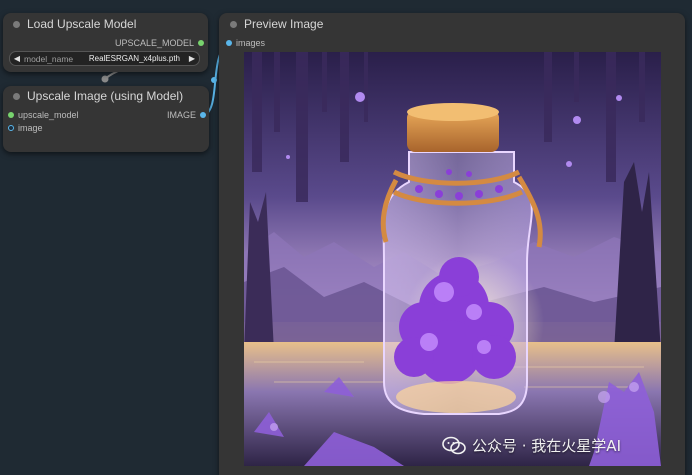 Image resolution: width=692 pixels, height=475 pixels. I want to click on output-slot-image: IMAGE, so click(186, 115).